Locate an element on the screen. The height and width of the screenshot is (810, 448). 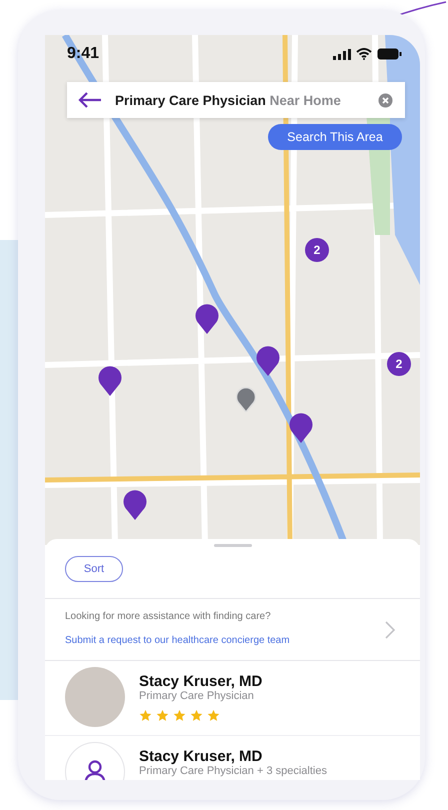
provider-card: Stacy Kruser, MD Primary Care Physician is located at coordinates (232, 698).